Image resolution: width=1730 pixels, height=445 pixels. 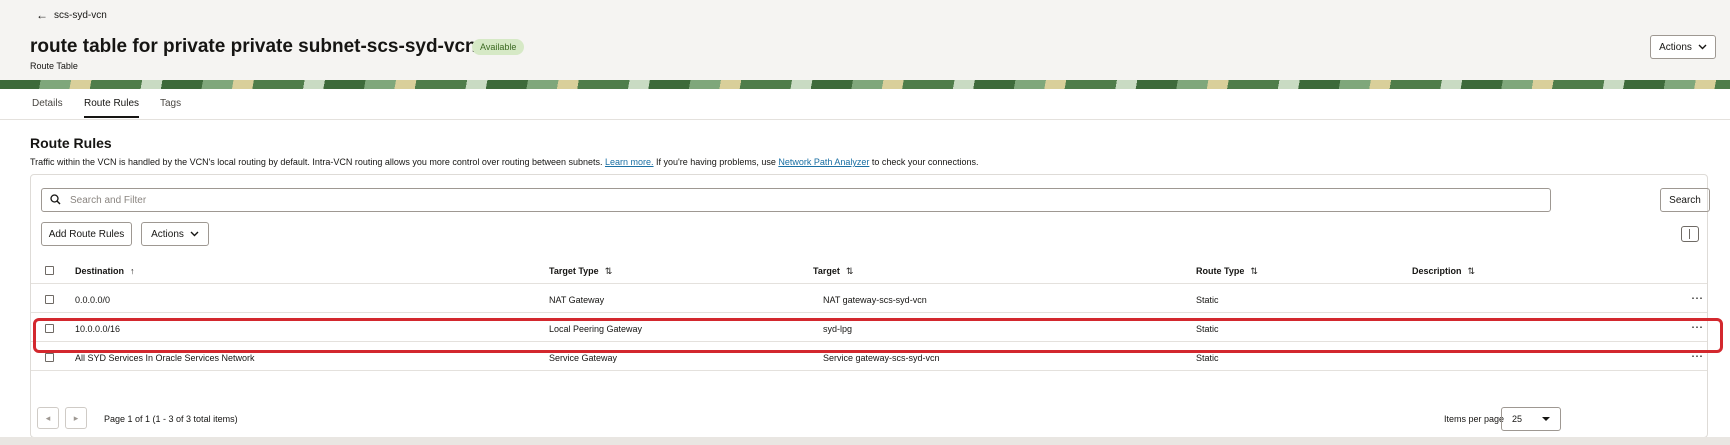 What do you see at coordinates (1517, 419) in the screenshot?
I see `items-per-page-value: 25` at bounding box center [1517, 419].